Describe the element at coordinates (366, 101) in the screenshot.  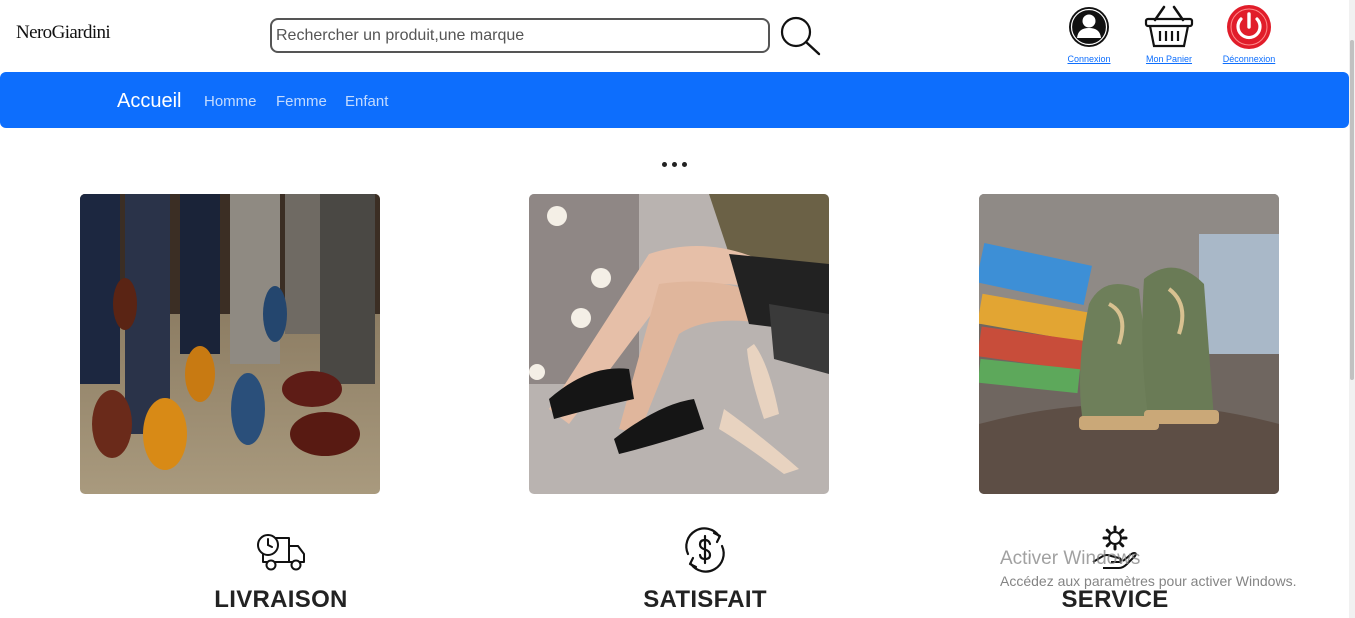
I see `nav-link-enfant: Enfant` at that location.